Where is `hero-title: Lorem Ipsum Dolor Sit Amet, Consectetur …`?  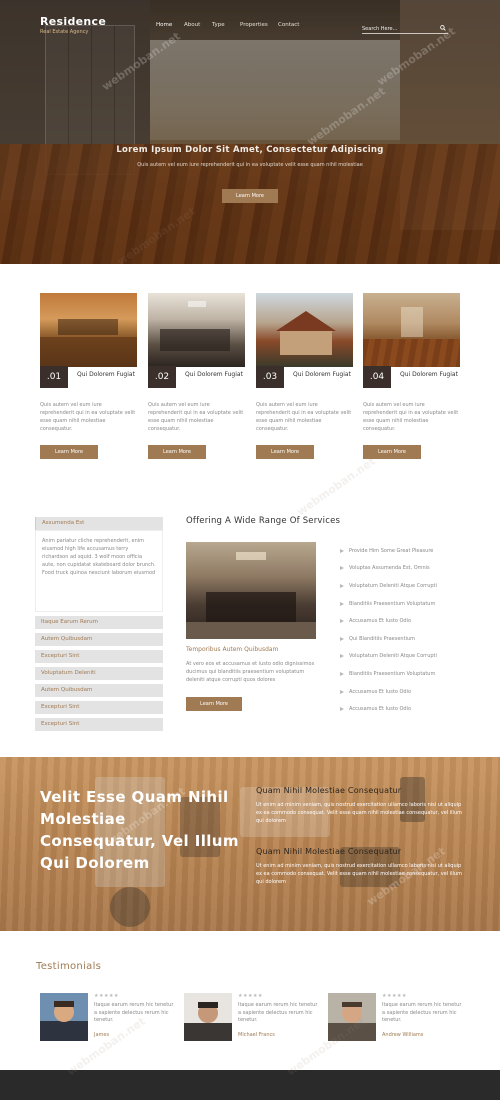 hero-title: Lorem Ipsum Dolor Sit Amet, Consectetur … is located at coordinates (250, 150).